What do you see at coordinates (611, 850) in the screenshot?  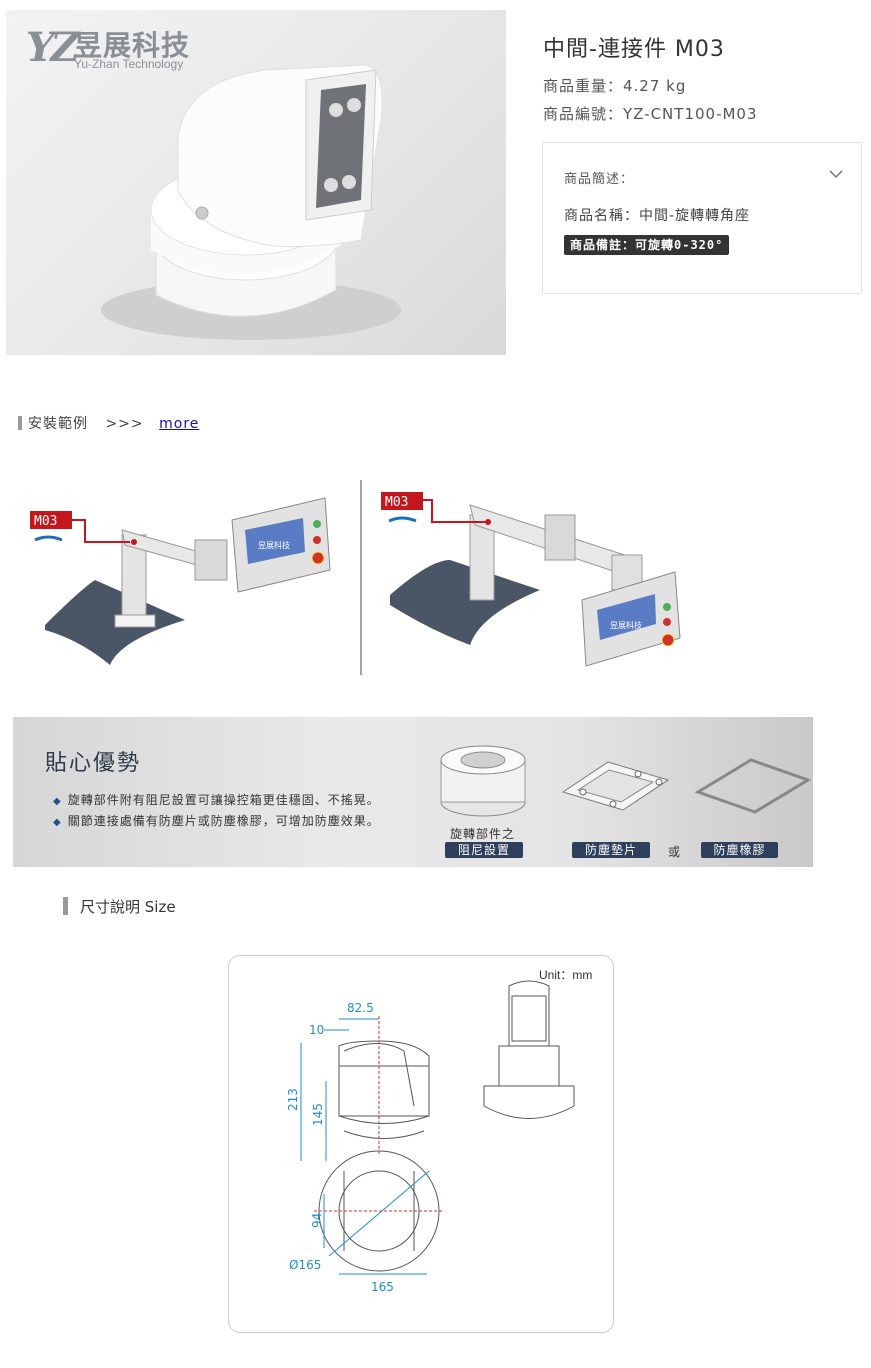 I see `part2-tag: 防塵墊片` at bounding box center [611, 850].